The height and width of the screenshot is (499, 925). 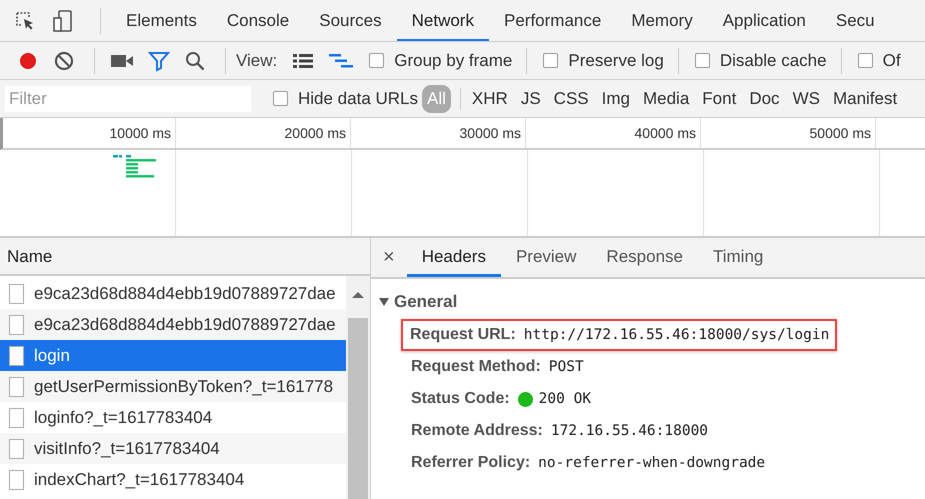 What do you see at coordinates (122, 60) in the screenshot?
I see `video-camera-icon` at bounding box center [122, 60].